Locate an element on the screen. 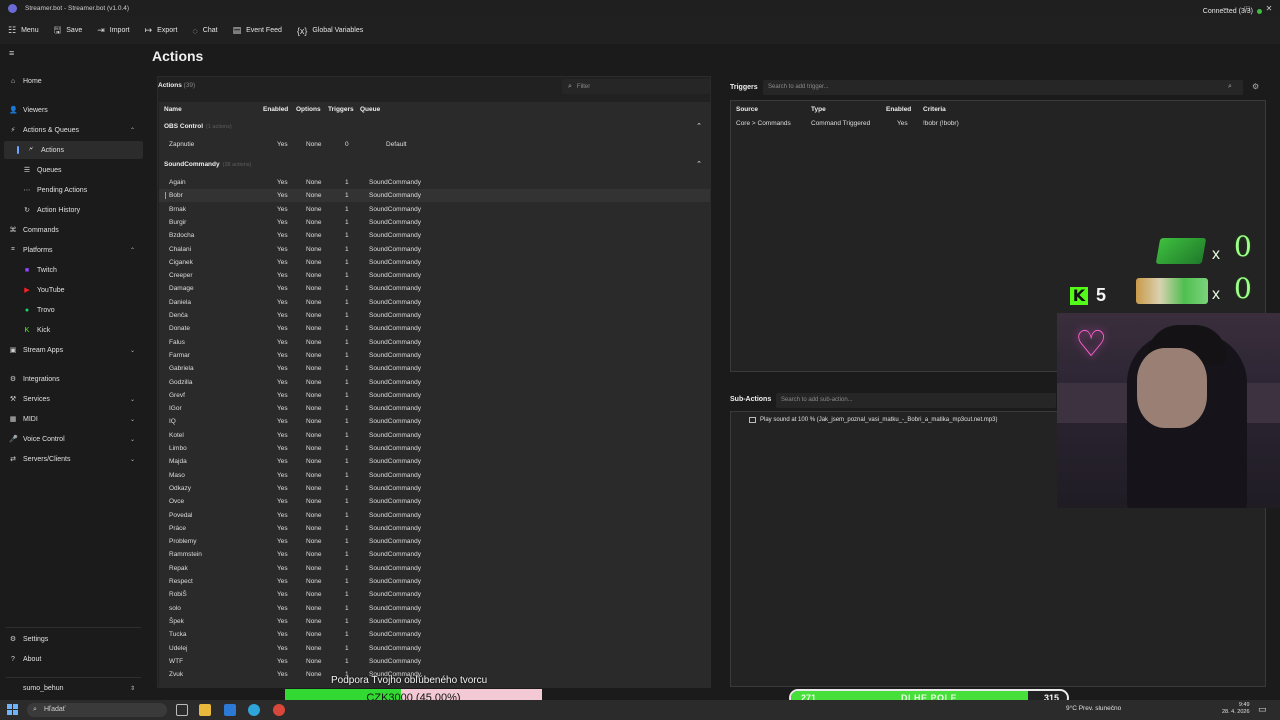 Image resolution: width=1280 pixels, height=720 pixels. table-row: Gabriela Yes None 1 SoundCommandy is located at coordinates (434, 368).